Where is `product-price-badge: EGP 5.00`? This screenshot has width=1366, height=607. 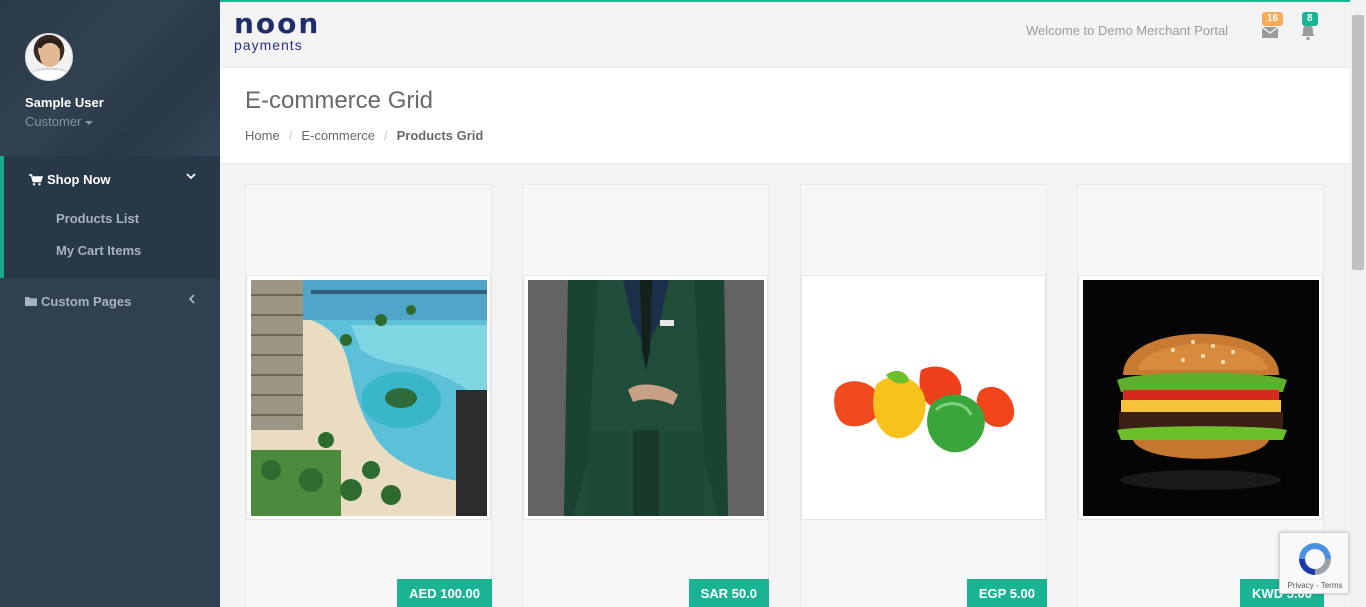
product-price-badge: EGP 5.00 is located at coordinates (1006, 593).